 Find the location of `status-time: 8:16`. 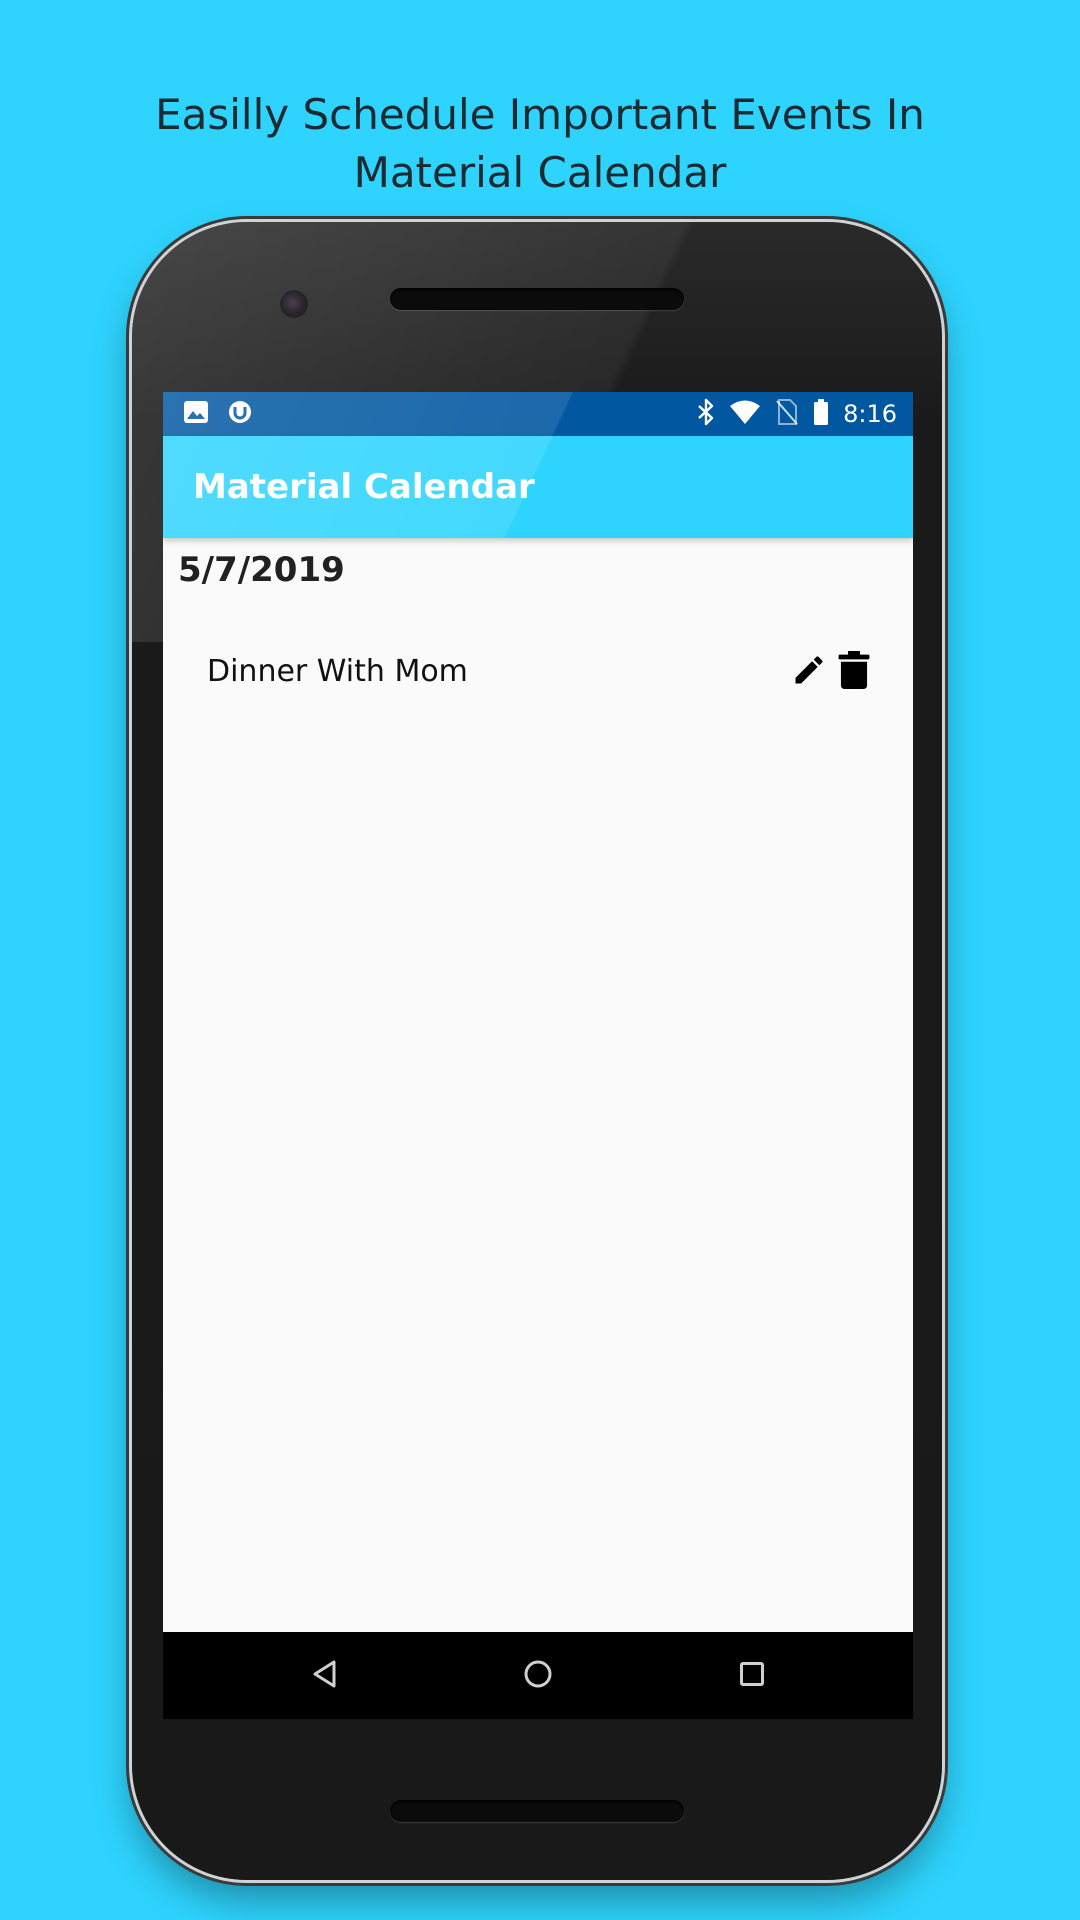

status-time: 8:16 is located at coordinates (870, 414).